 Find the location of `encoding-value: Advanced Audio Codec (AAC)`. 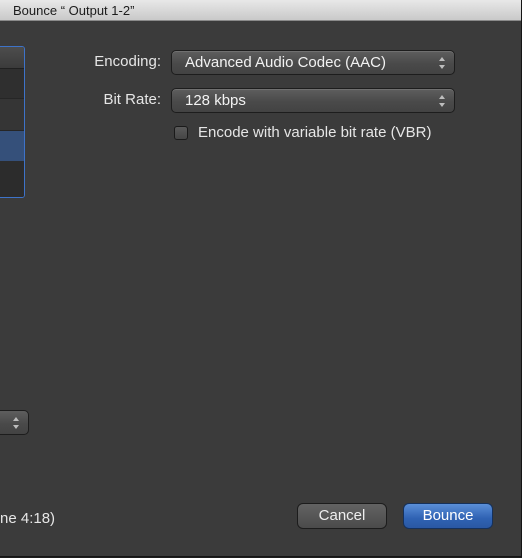

encoding-value: Advanced Audio Codec (AAC) is located at coordinates (285, 62).